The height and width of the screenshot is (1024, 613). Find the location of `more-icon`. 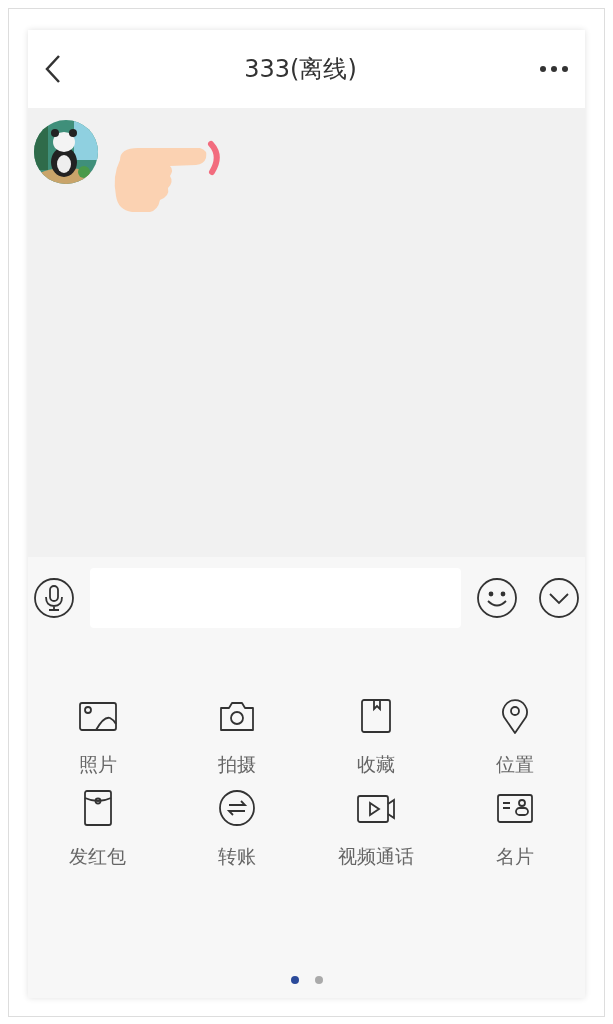

more-icon is located at coordinates (554, 69).